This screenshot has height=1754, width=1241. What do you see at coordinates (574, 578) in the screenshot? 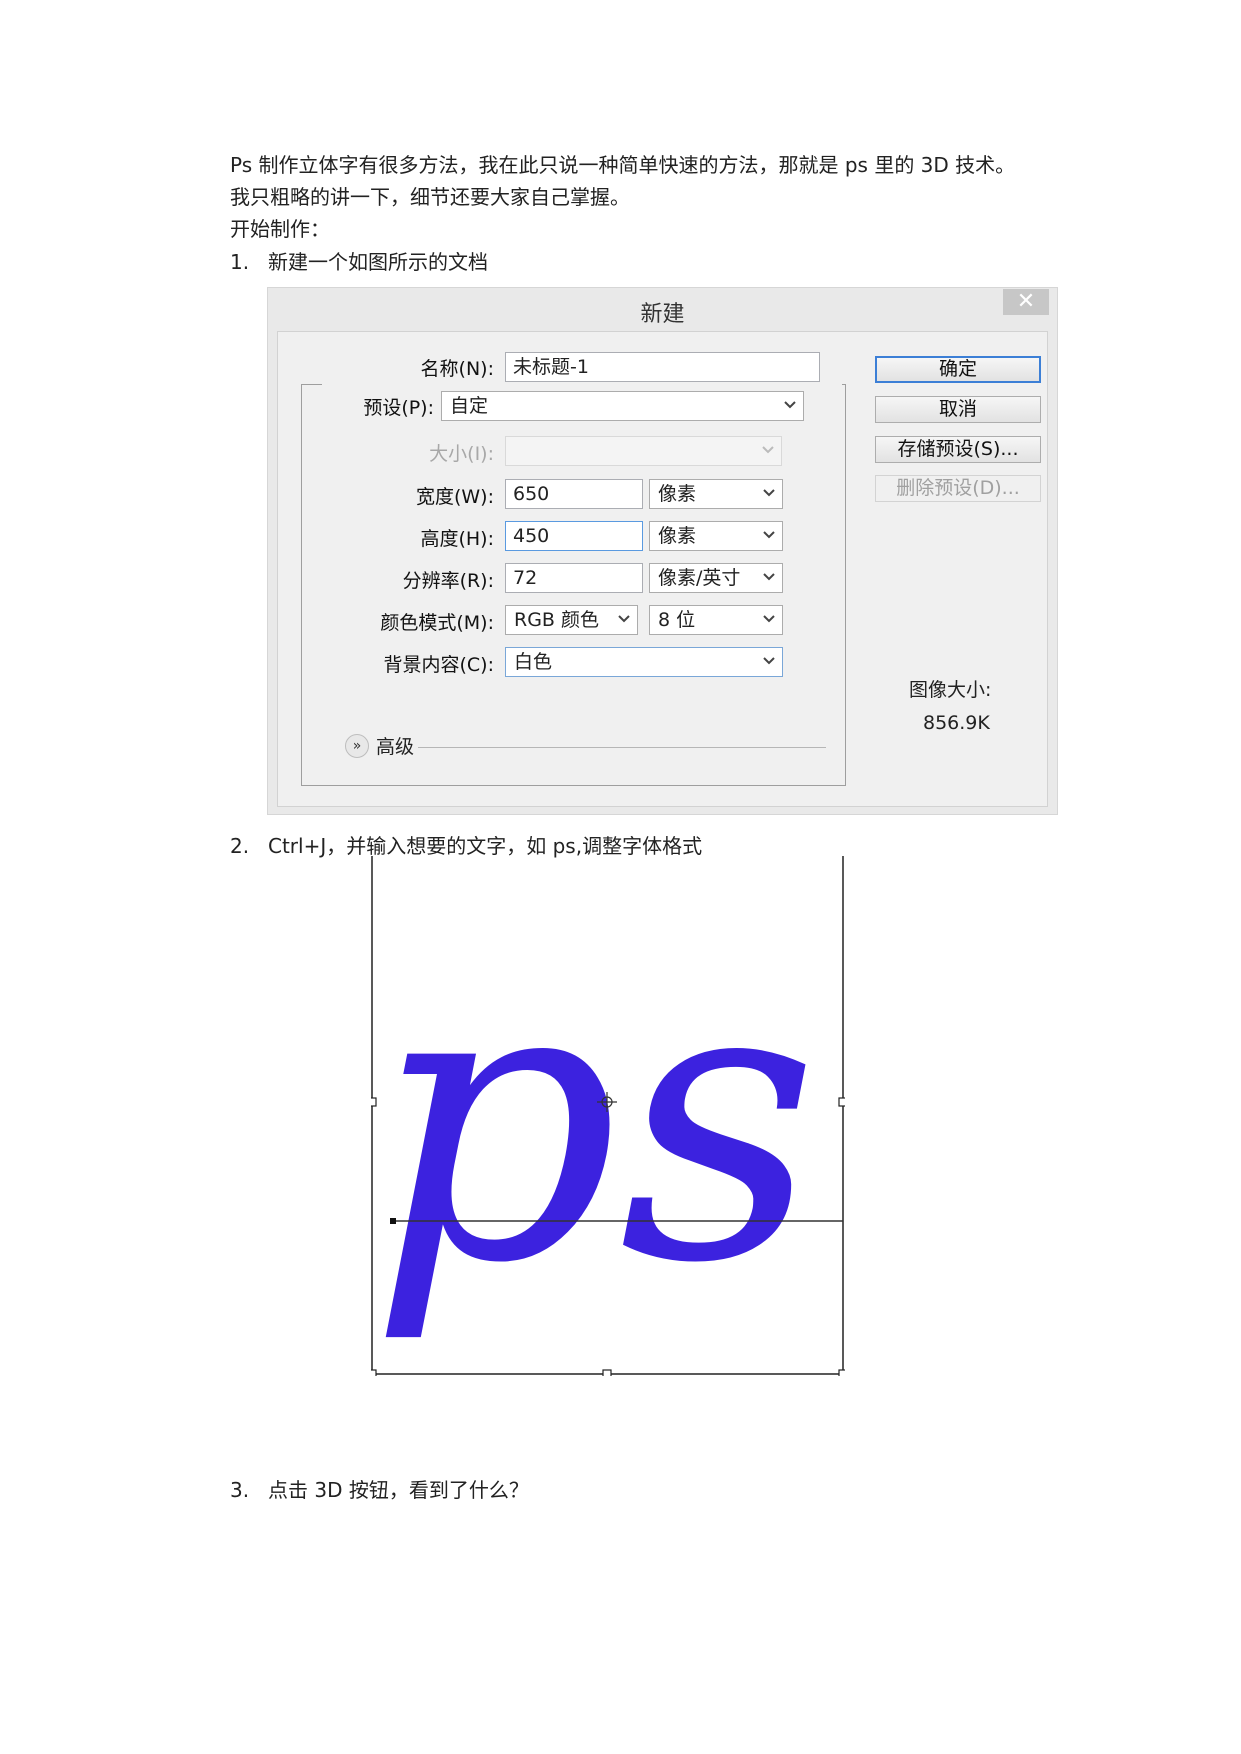
I see `resolution-input: 72` at bounding box center [574, 578].